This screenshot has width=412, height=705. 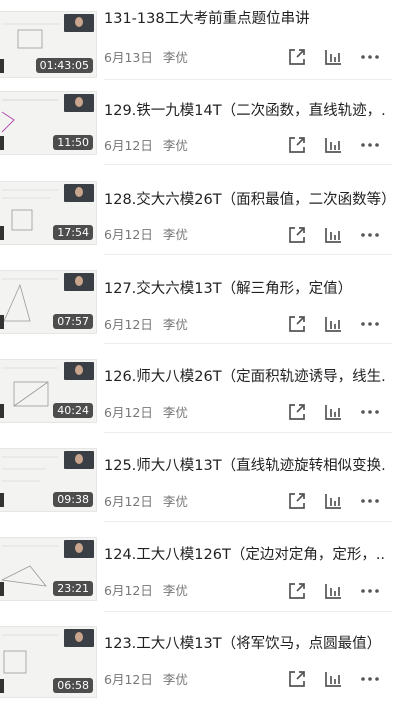 What do you see at coordinates (48, 123) in the screenshot?
I see `video-thumbnail: 11:50` at bounding box center [48, 123].